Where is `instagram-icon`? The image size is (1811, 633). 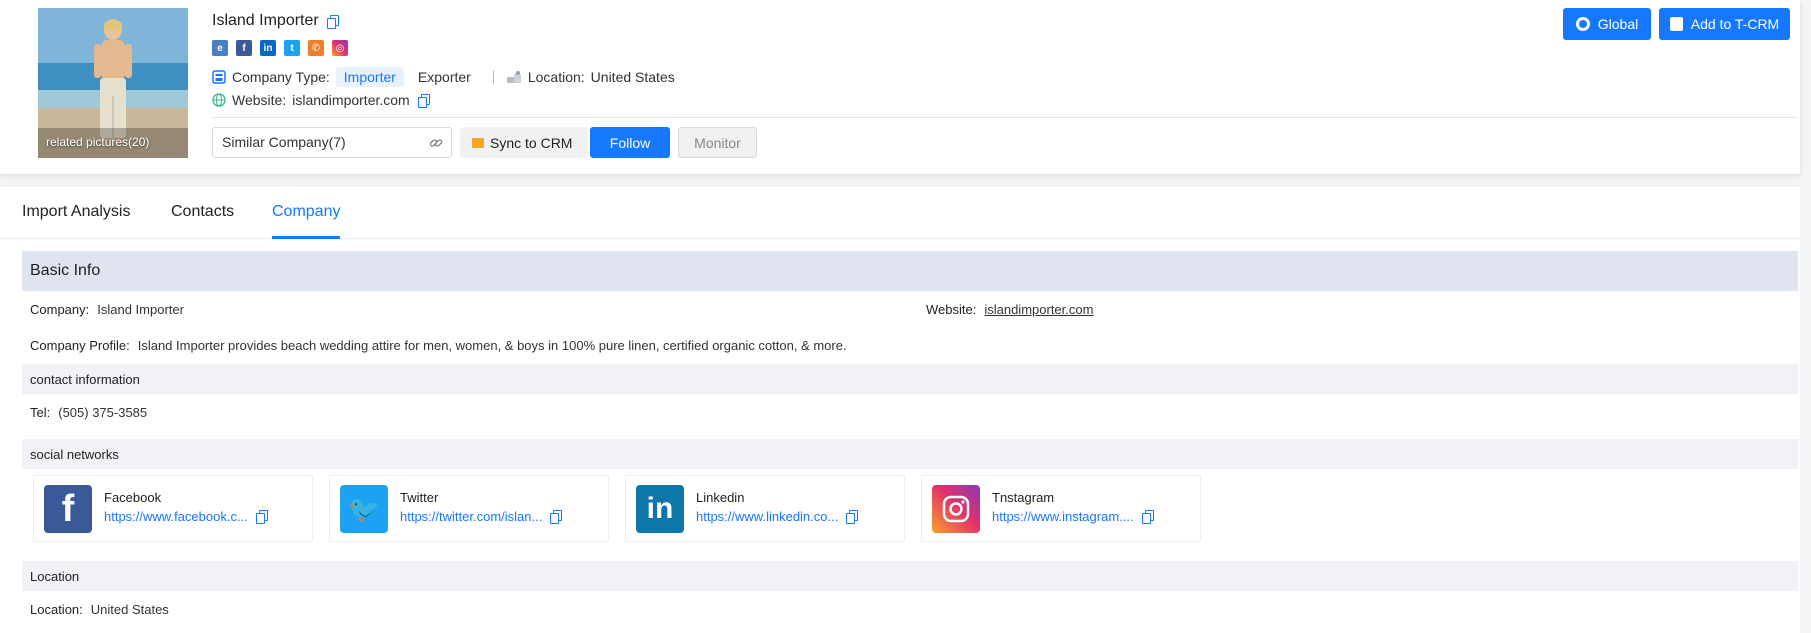
instagram-icon is located at coordinates (956, 509).